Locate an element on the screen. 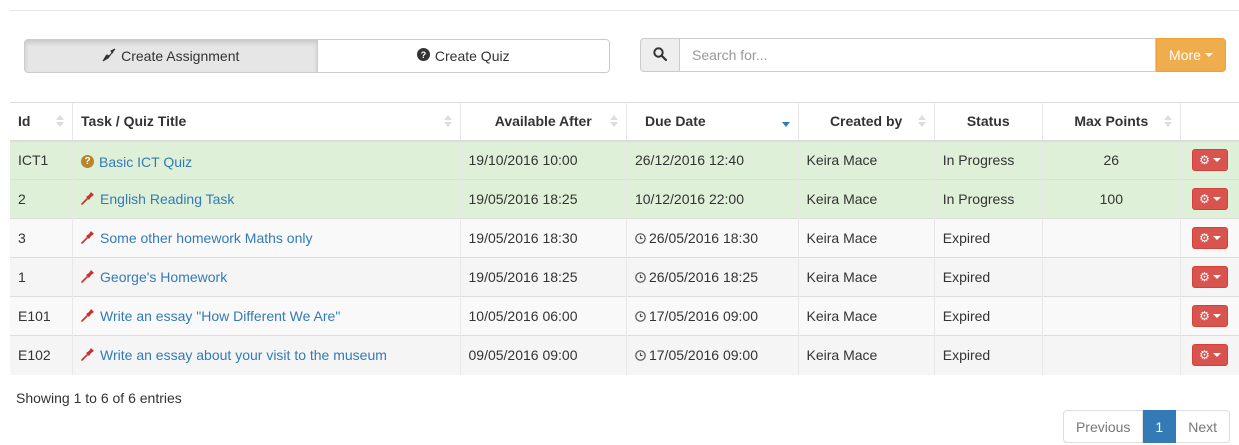 The image size is (1239, 445). column-header-due-date: Due Date is located at coordinates (712, 122).